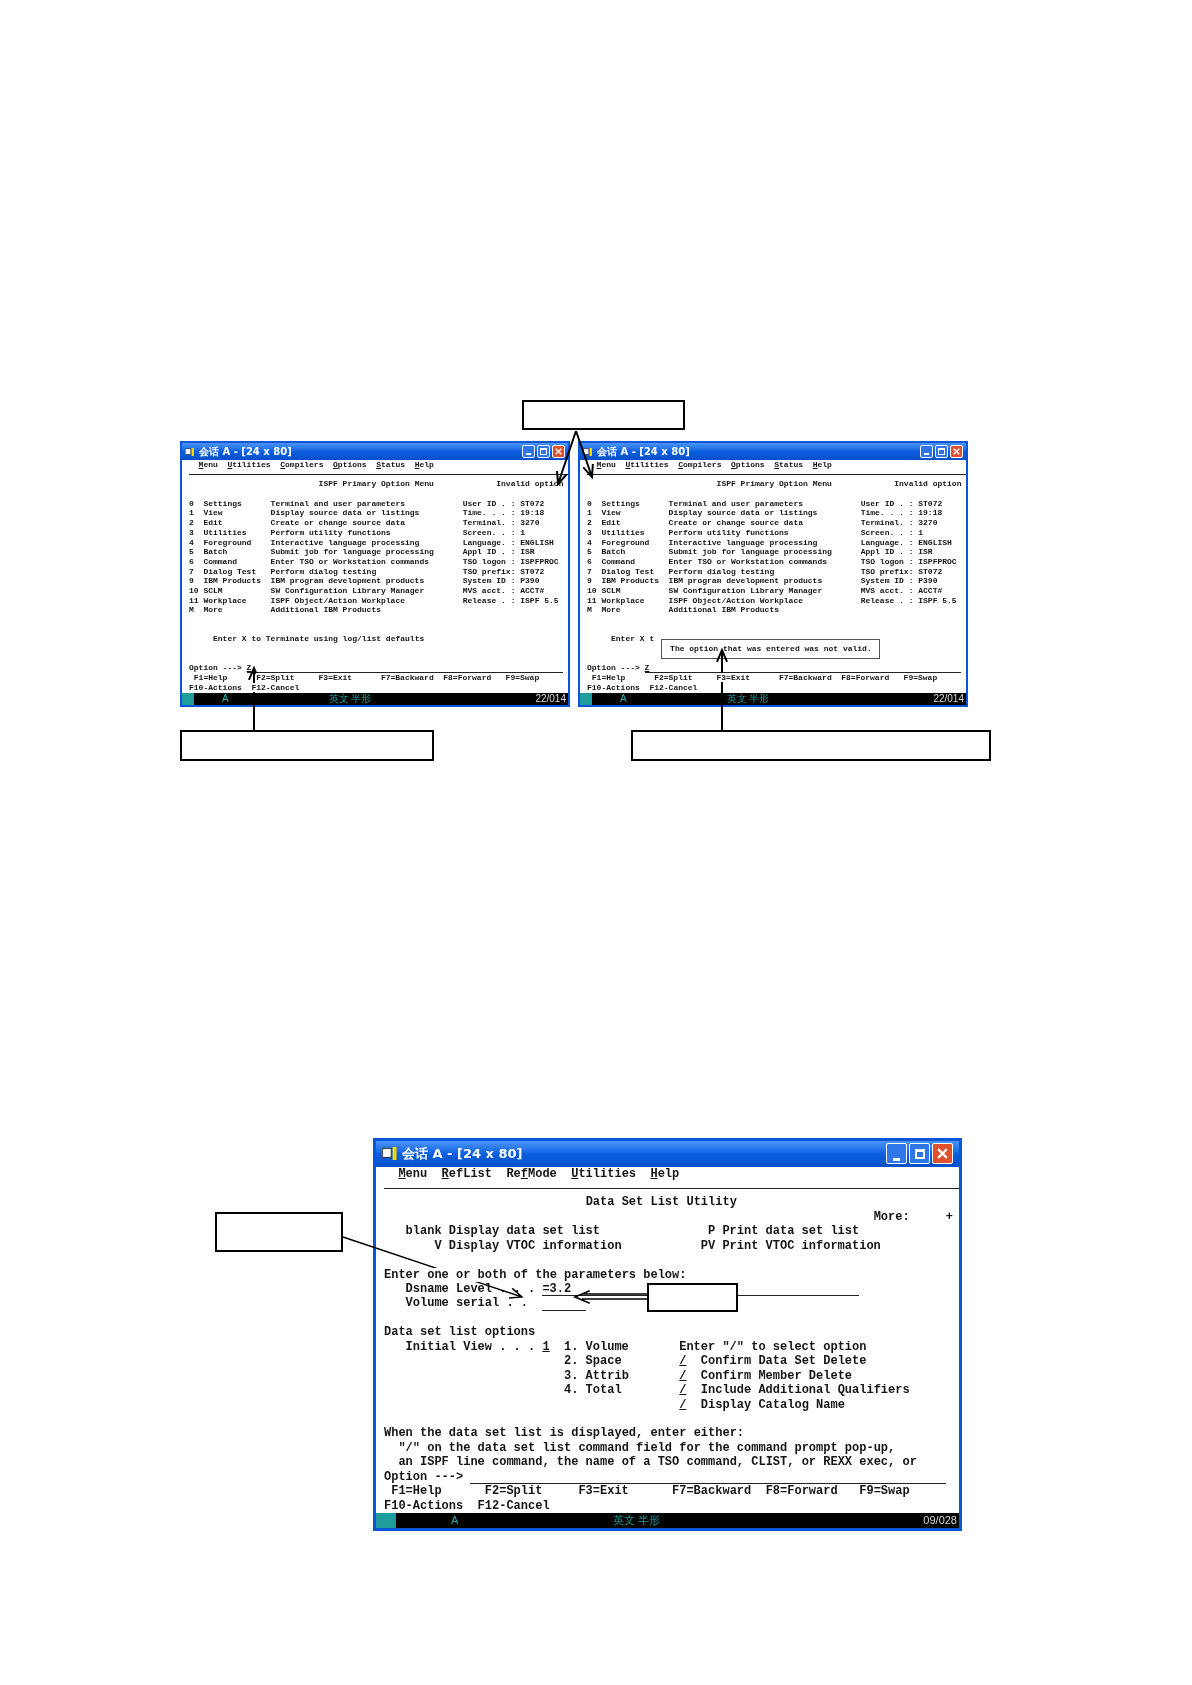  I want to click on command-description: Display VTOC information, so click(535, 1246).